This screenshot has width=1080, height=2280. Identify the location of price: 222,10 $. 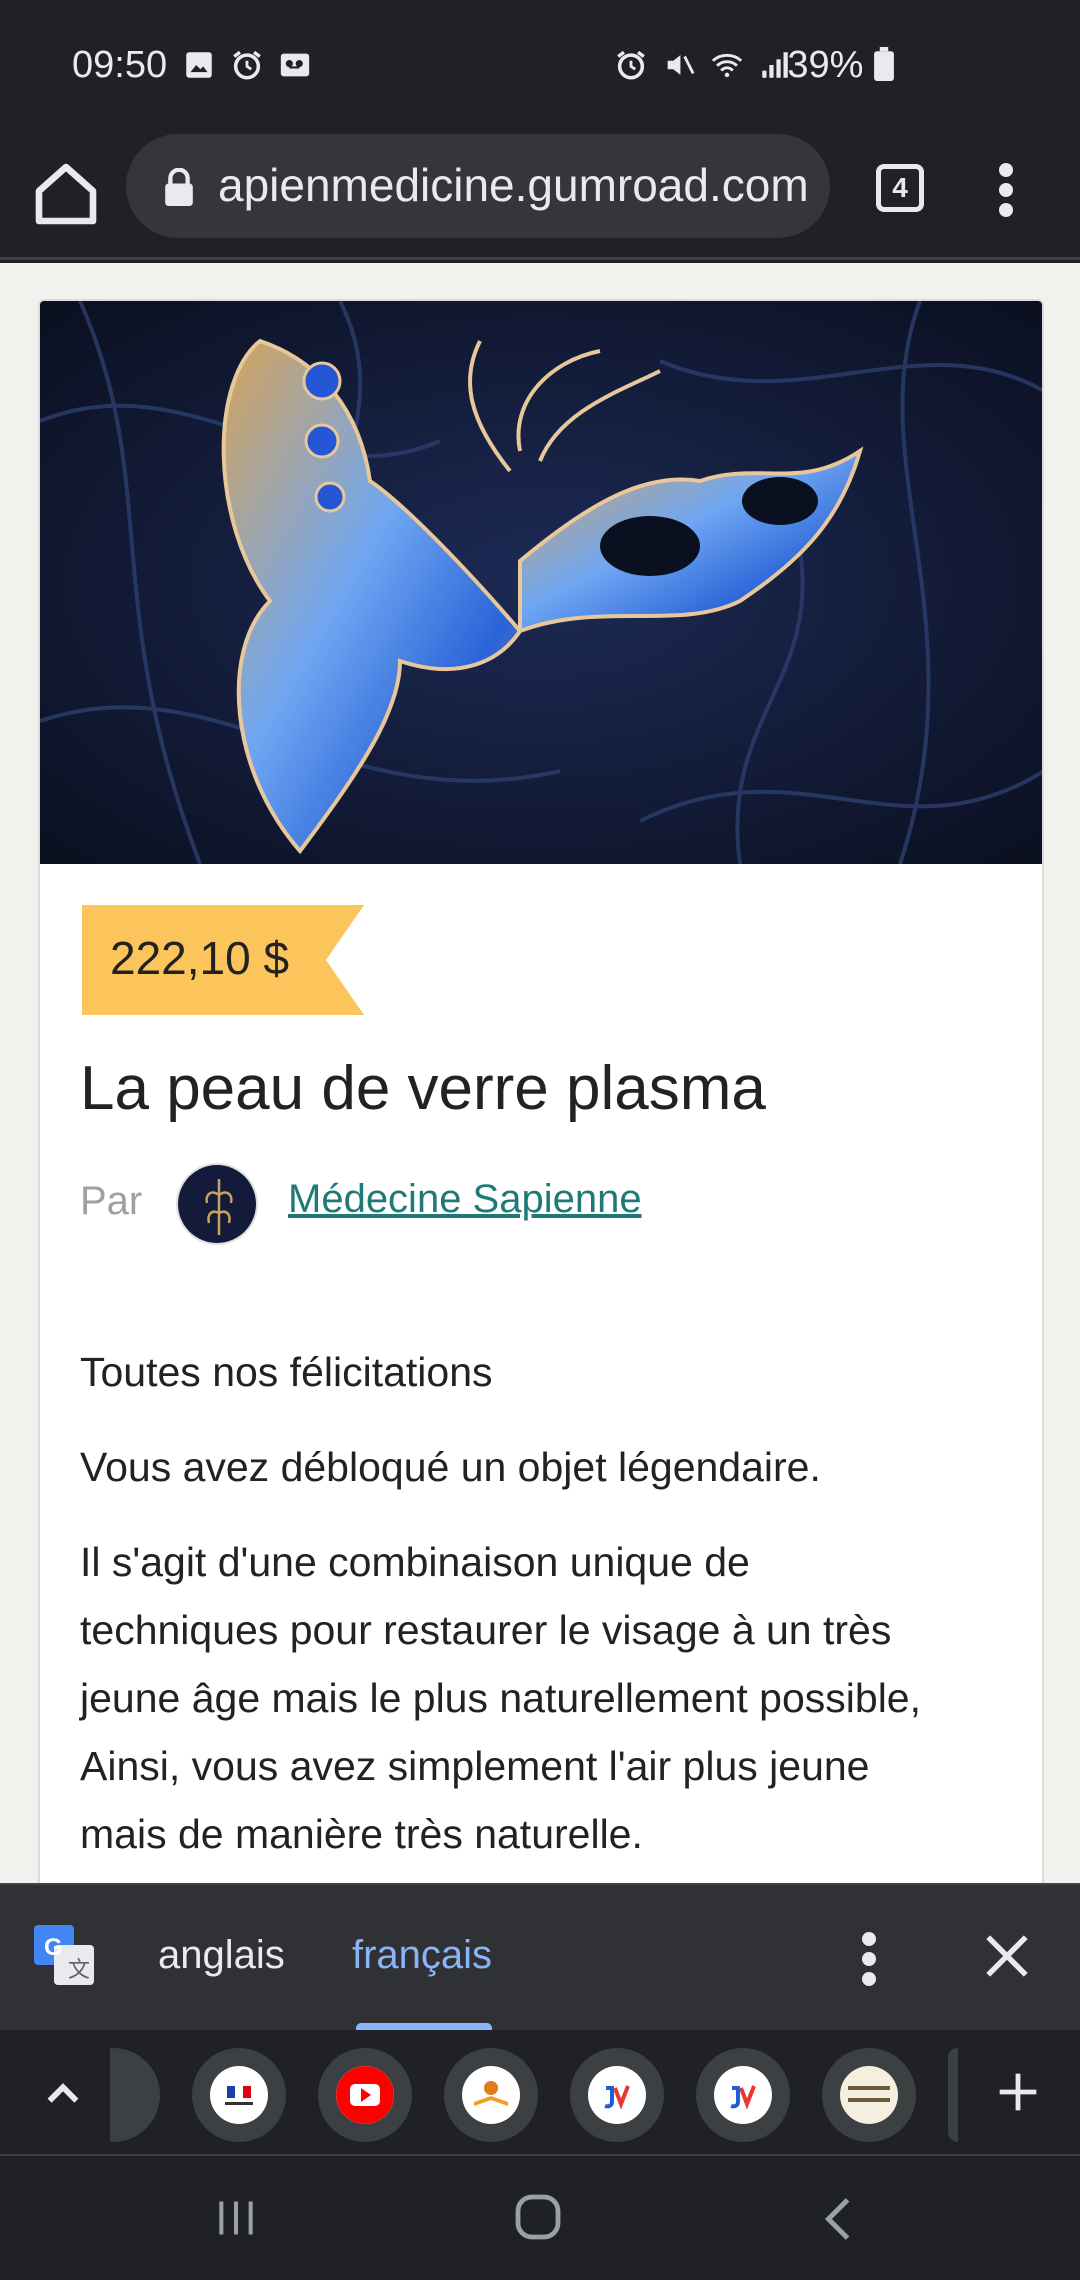
(200, 958).